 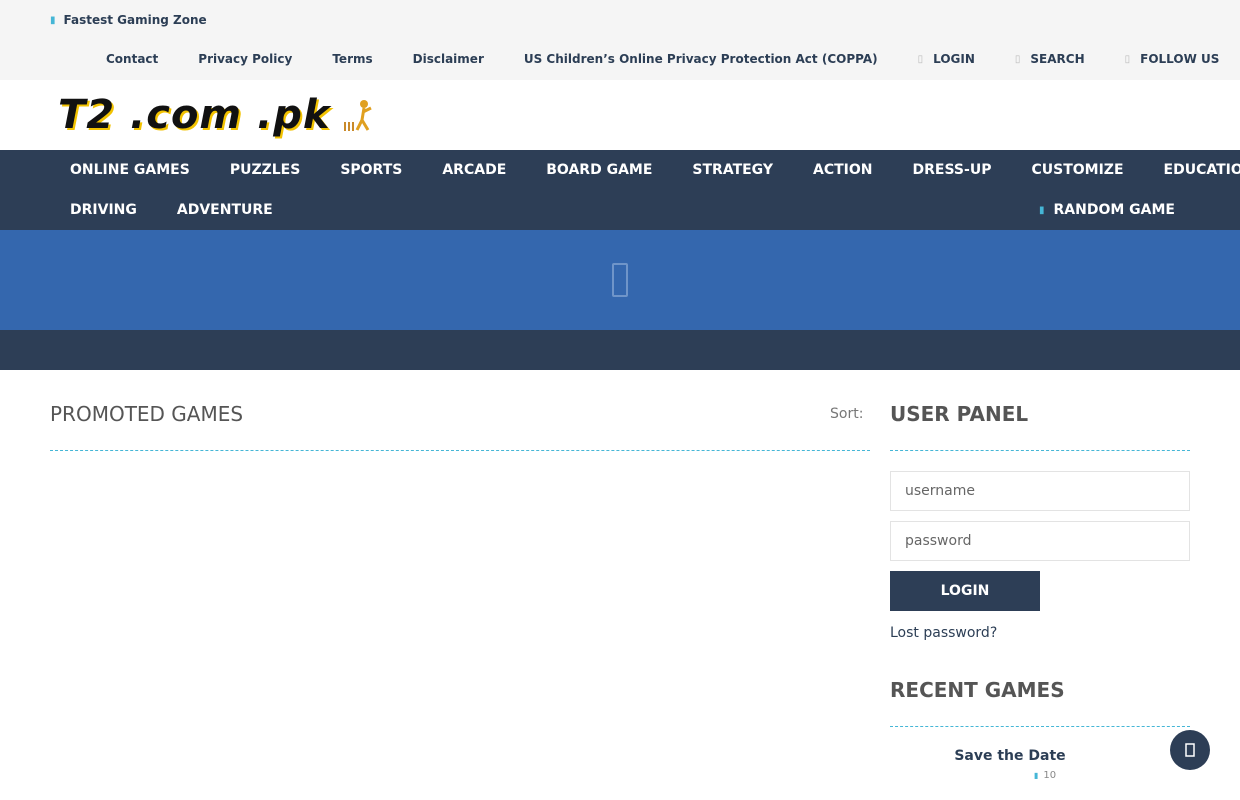 I want to click on play-count-icon: ▮, so click(x=1036, y=775).